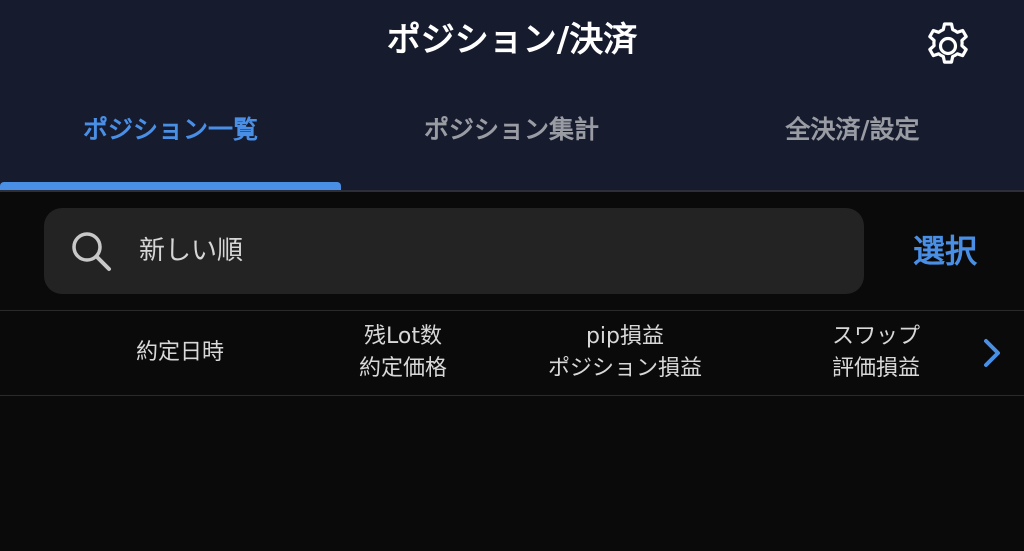 This screenshot has height=551, width=1024. I want to click on select-button: 選択, so click(945, 251).